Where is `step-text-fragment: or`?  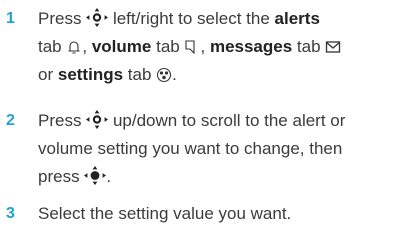
step-text-fragment: or is located at coordinates (46, 74).